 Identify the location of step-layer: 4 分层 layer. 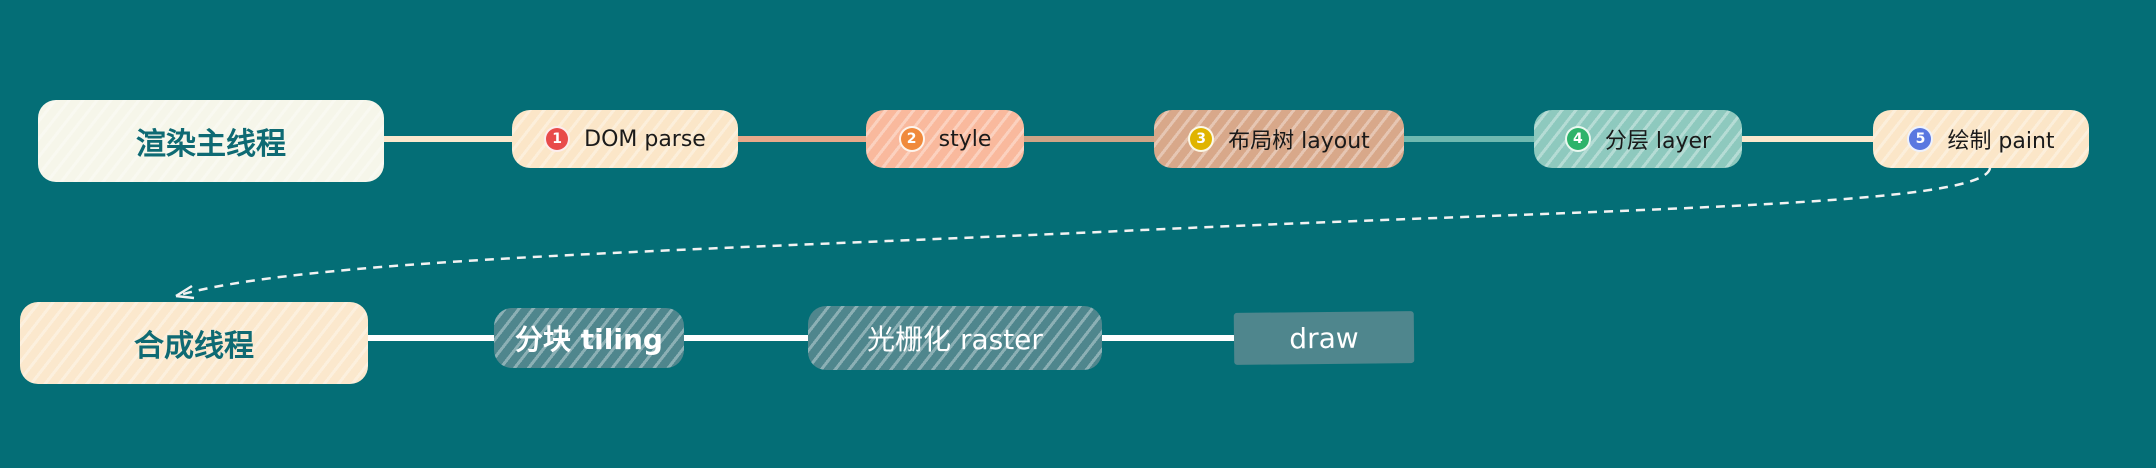
(1638, 139).